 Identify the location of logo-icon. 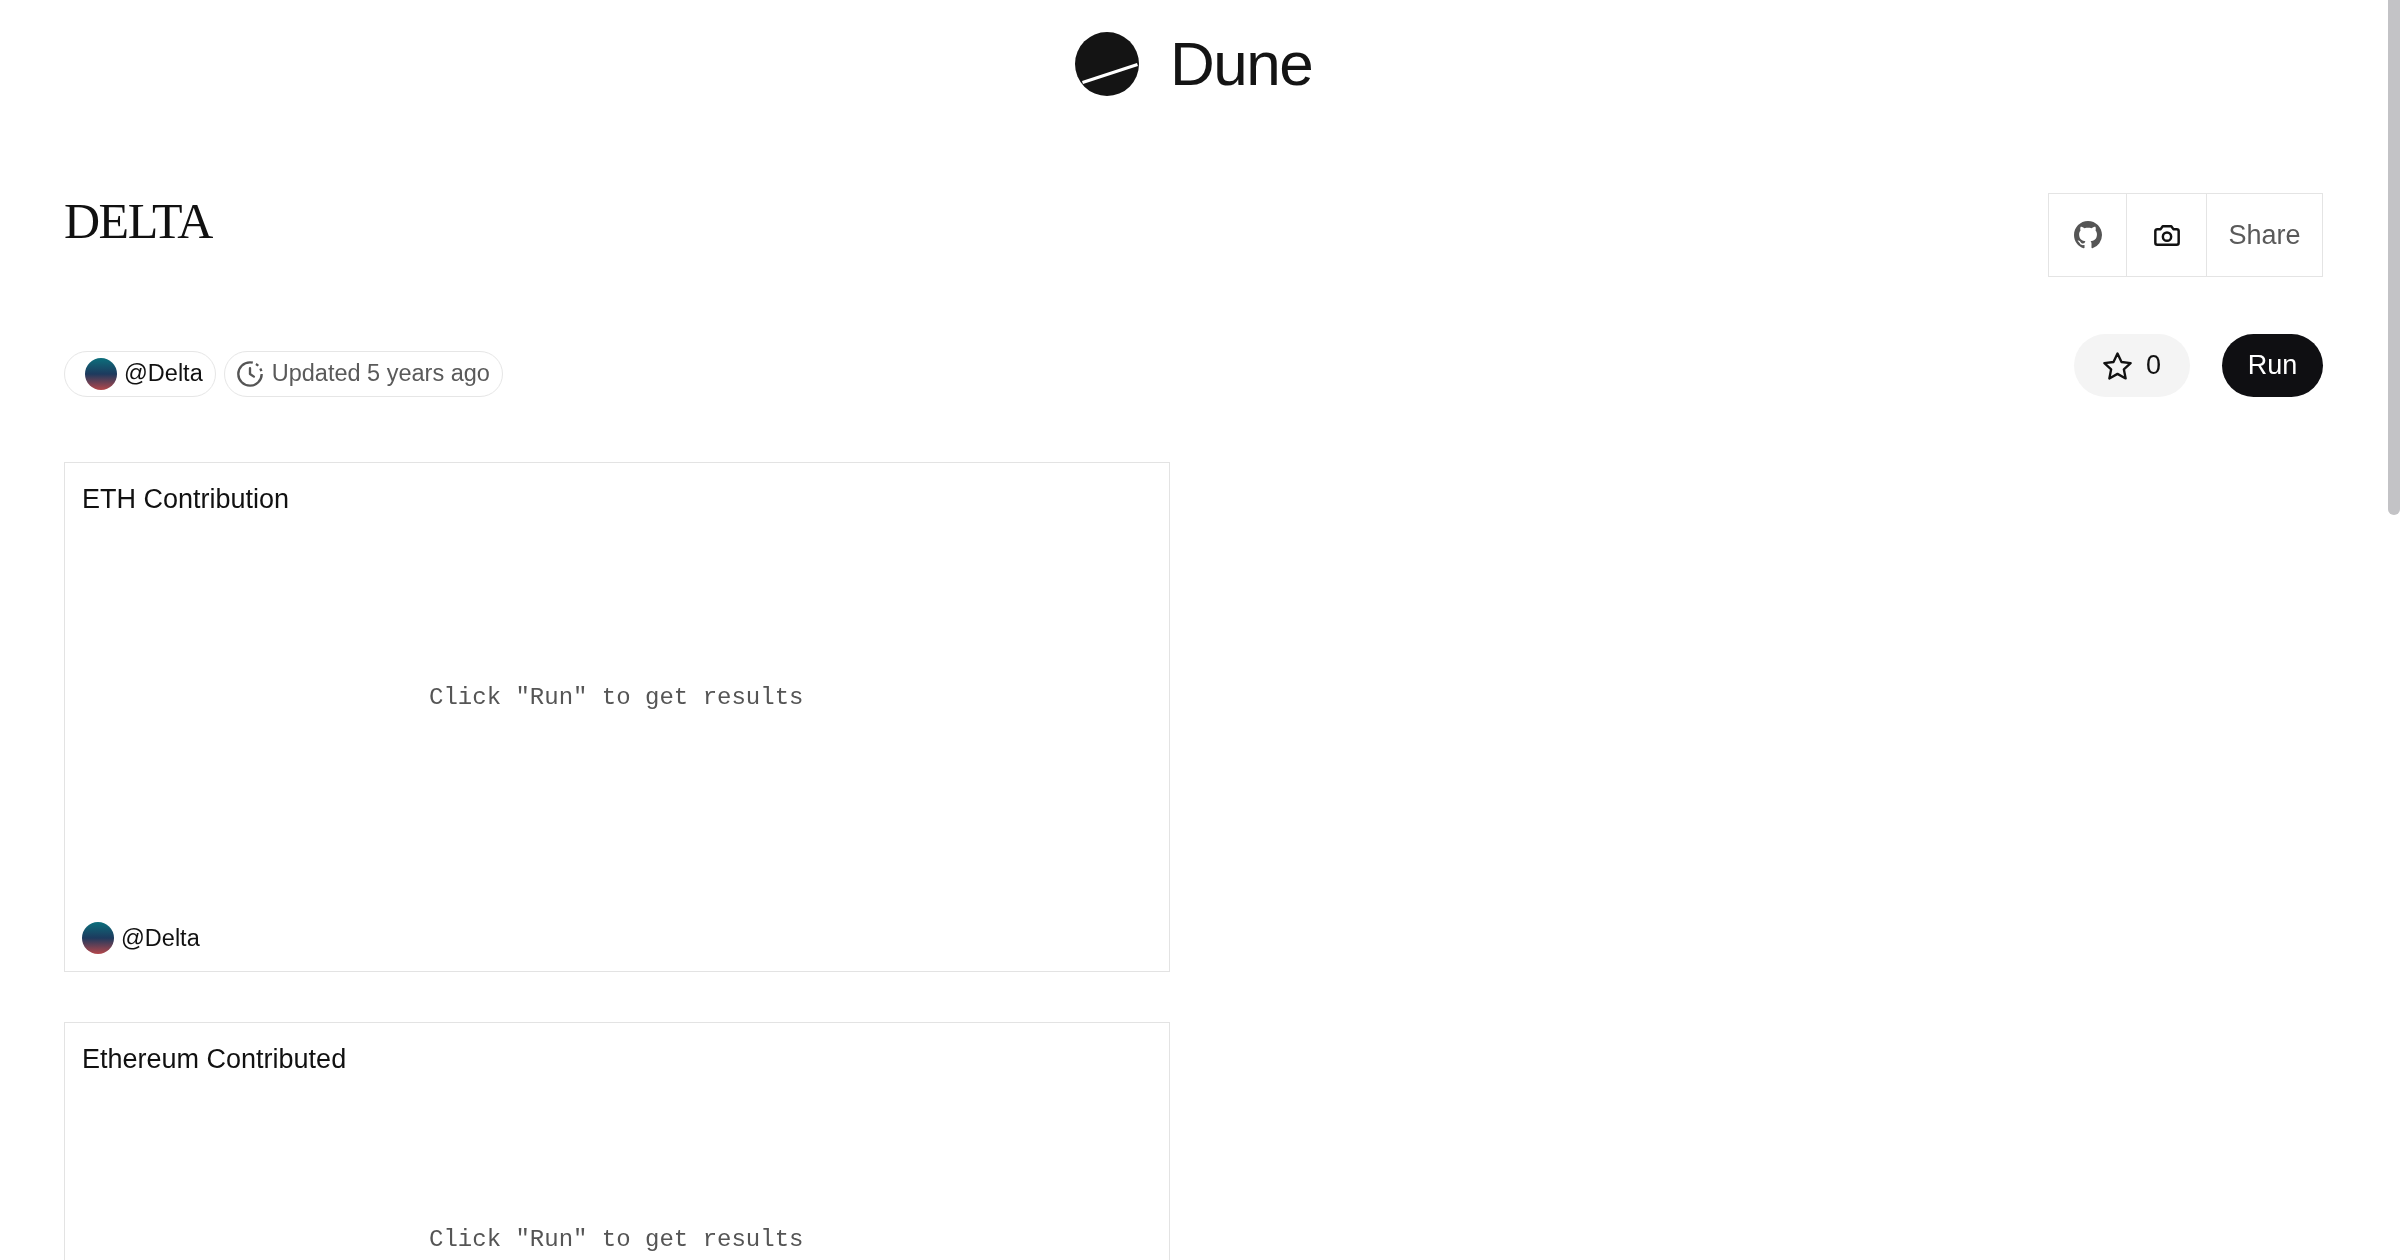
(1106, 64).